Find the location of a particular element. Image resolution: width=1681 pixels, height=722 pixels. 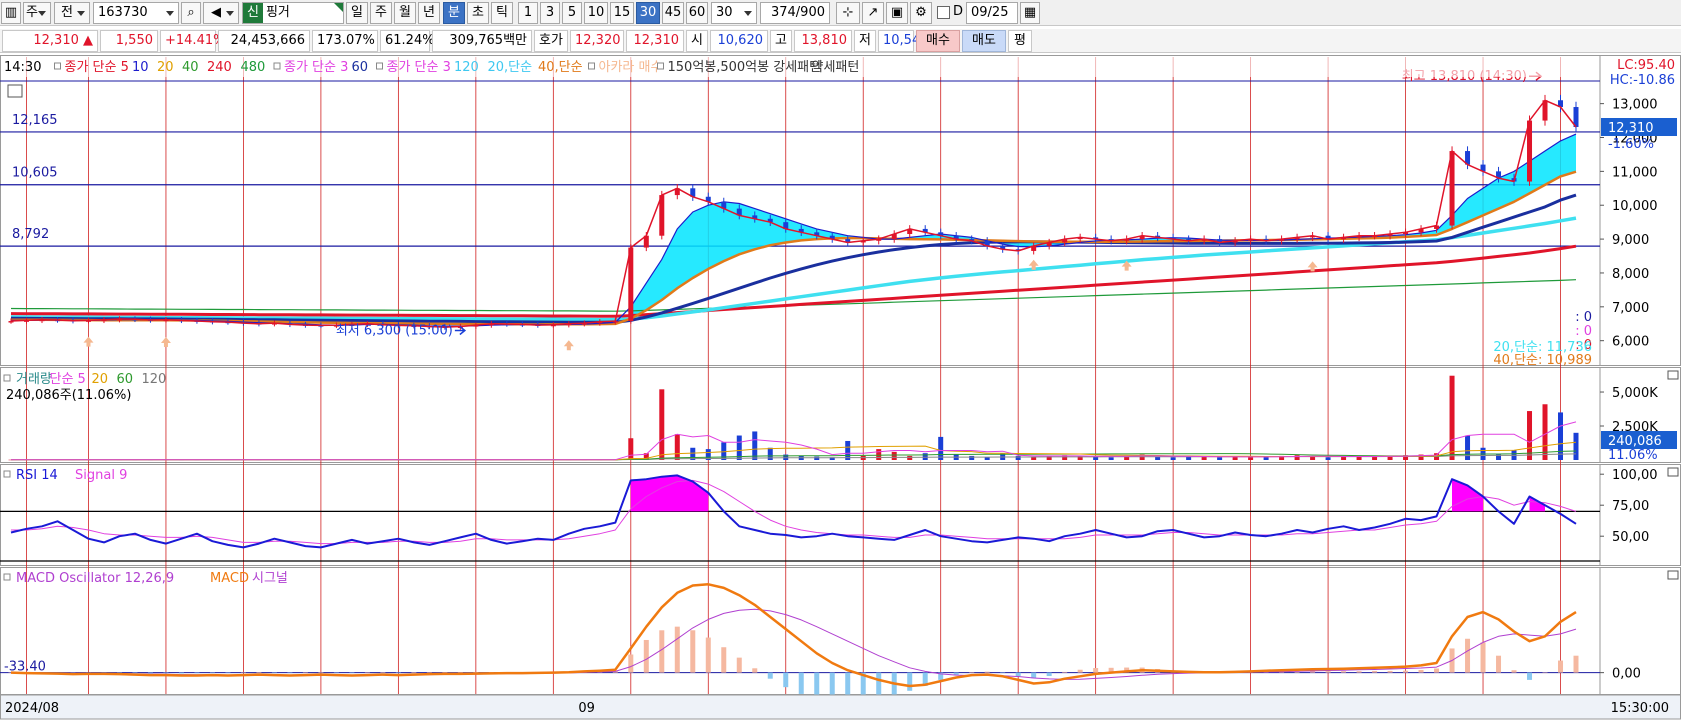

price-legend-item: 약세패턴 is located at coordinates (836, 67).